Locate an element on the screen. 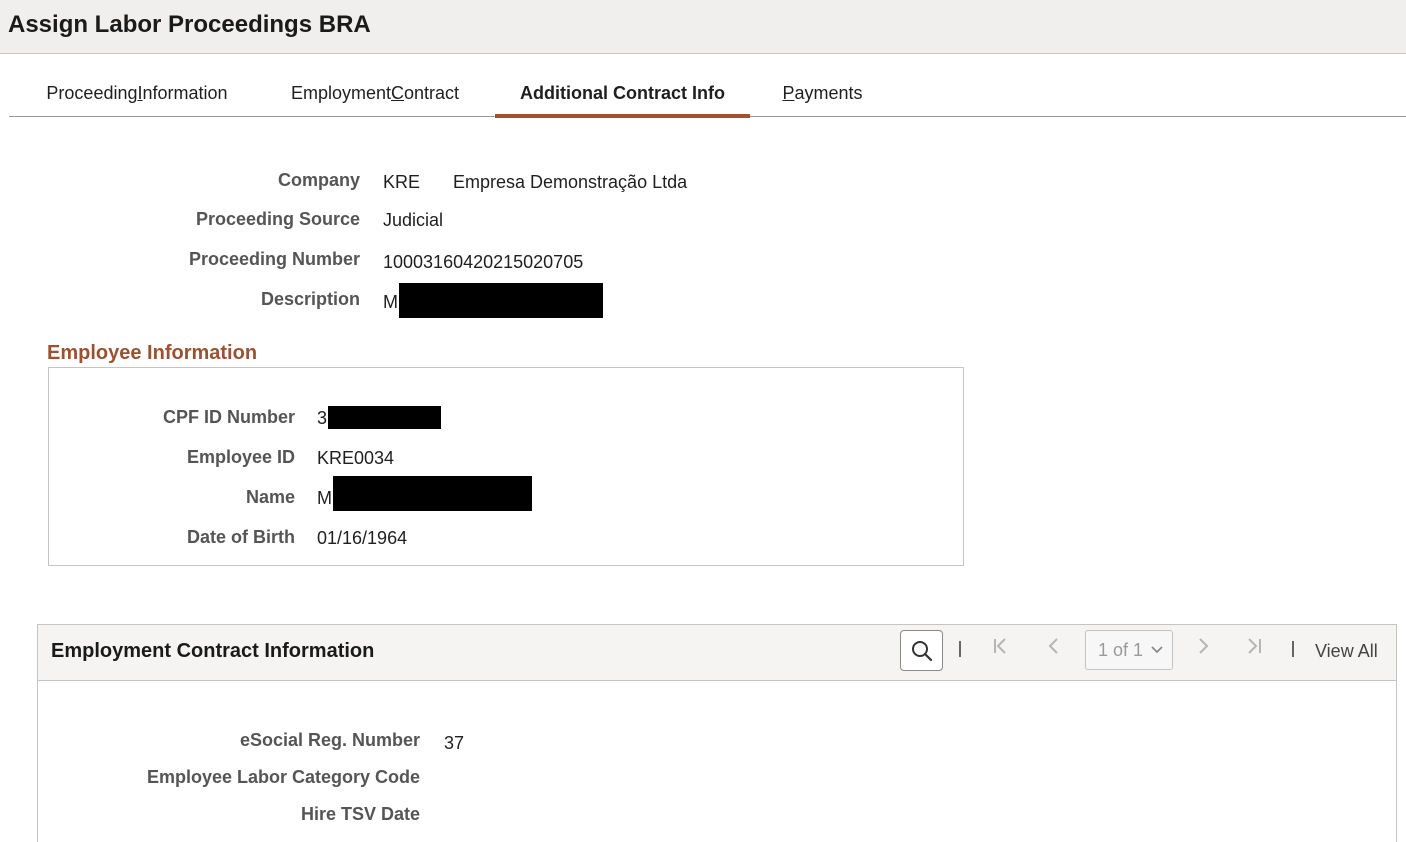  tab-payments: Payments is located at coordinates (822, 93).